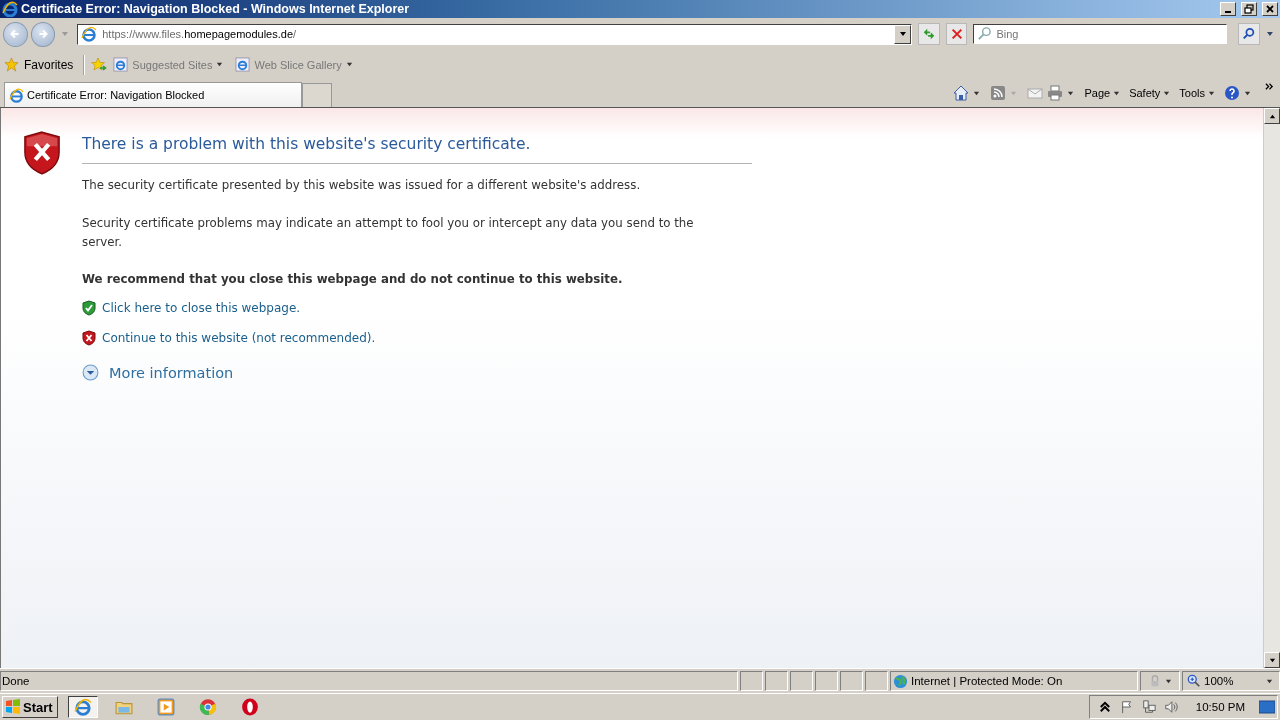 The height and width of the screenshot is (720, 1280). What do you see at coordinates (41, 64) in the screenshot?
I see `favorites-button: Favorites` at bounding box center [41, 64].